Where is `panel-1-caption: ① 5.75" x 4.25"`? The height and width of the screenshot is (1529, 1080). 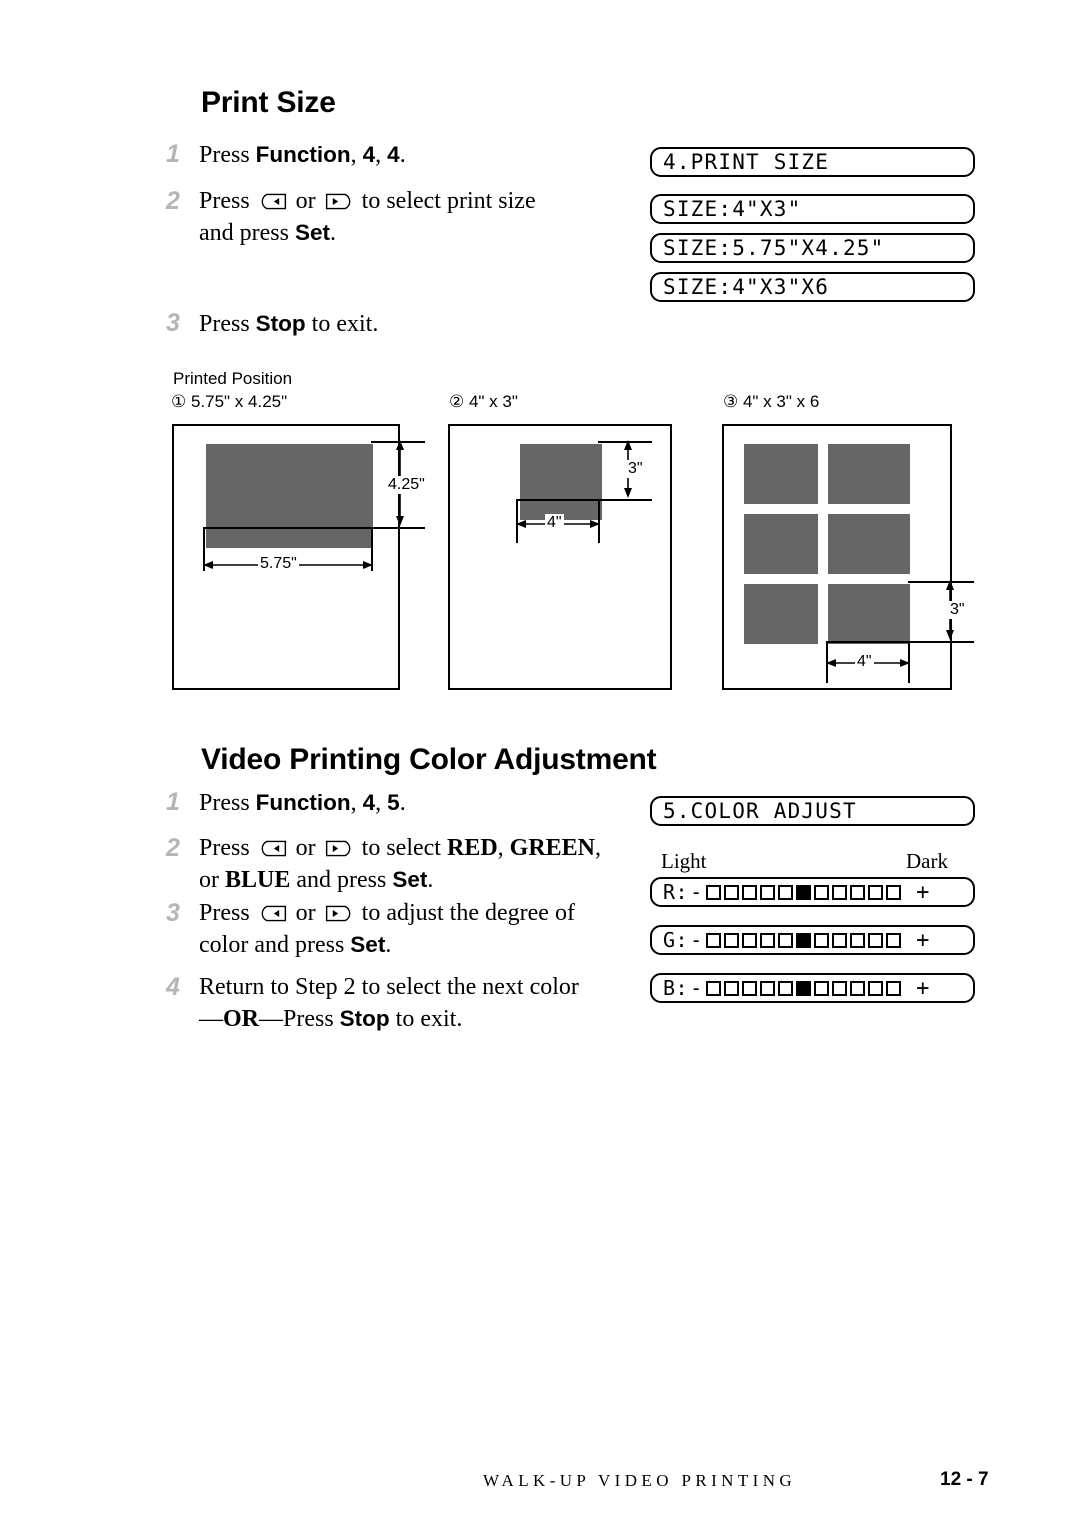
panel-1-caption: ① 5.75" x 4.25" is located at coordinates (229, 401).